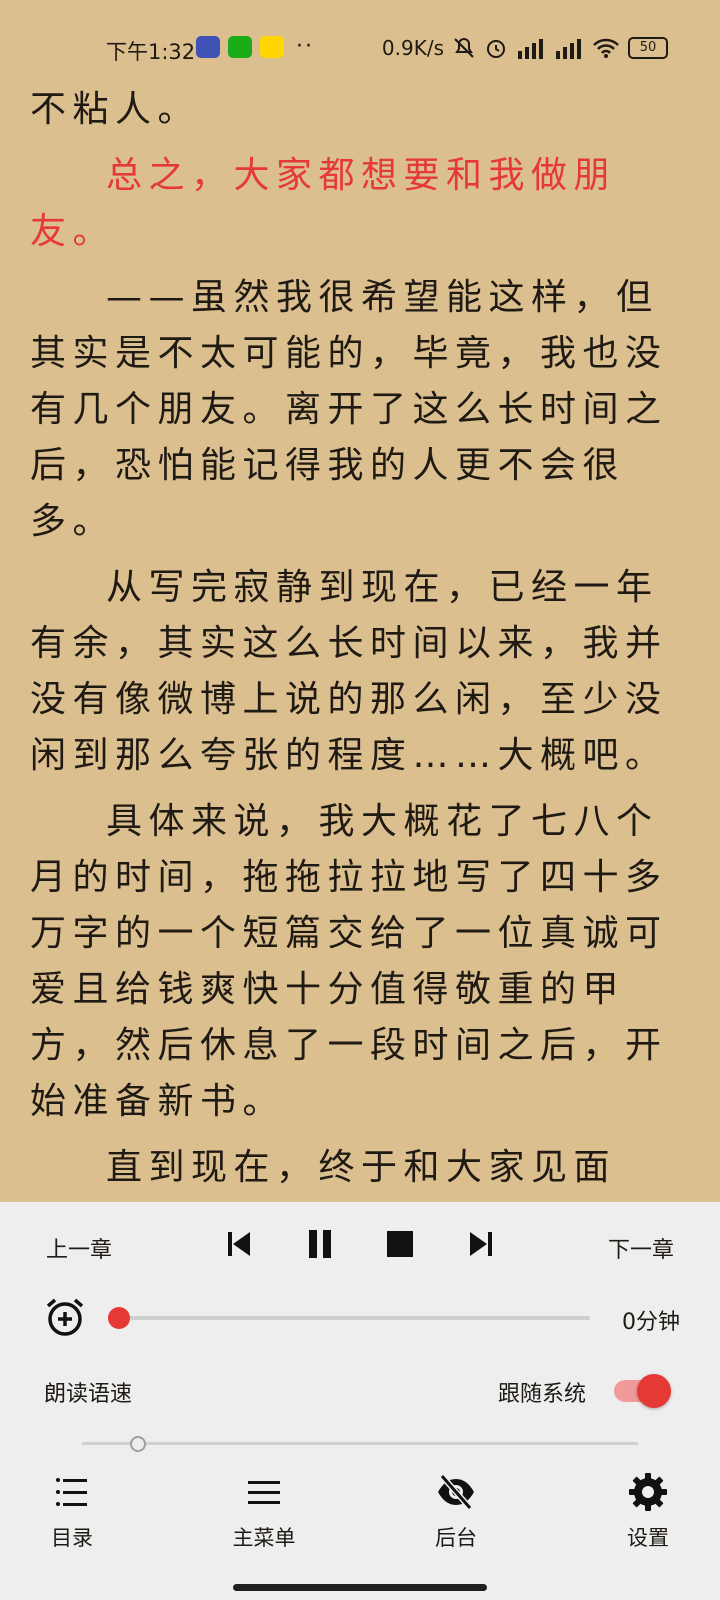 This screenshot has height=1600, width=720. I want to click on nav-toc-label: 目录, so click(72, 1538).